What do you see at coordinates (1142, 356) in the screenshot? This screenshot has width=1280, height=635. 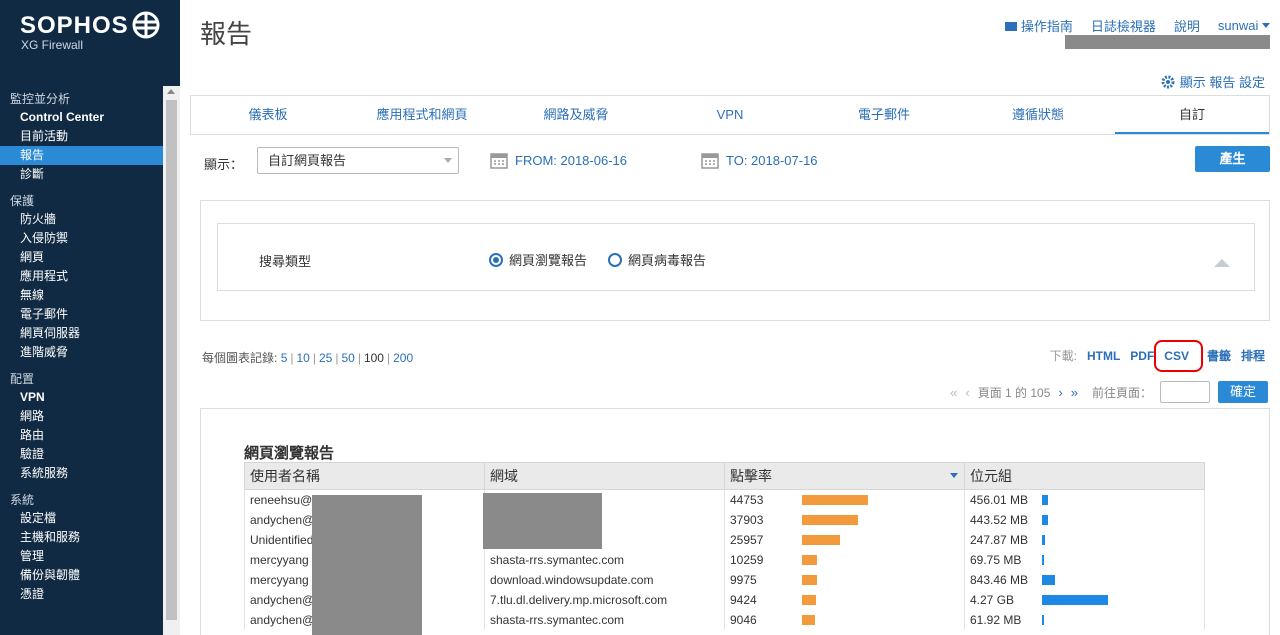 I see `download-pdf-link: PDF` at bounding box center [1142, 356].